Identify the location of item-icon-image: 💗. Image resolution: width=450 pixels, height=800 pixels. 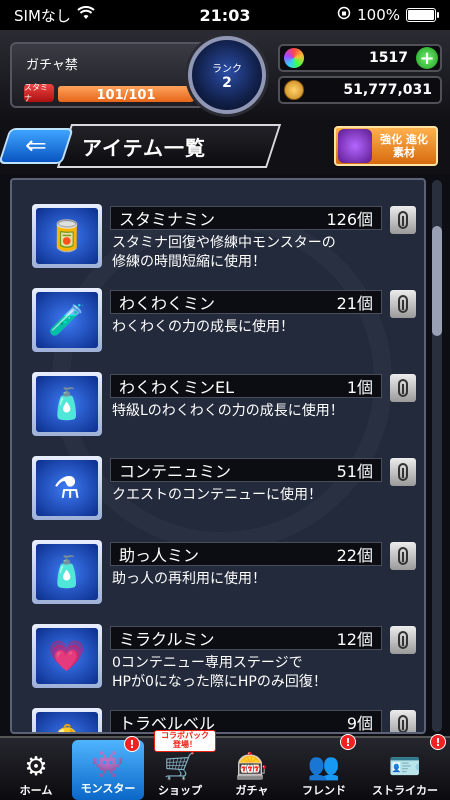
(67, 656).